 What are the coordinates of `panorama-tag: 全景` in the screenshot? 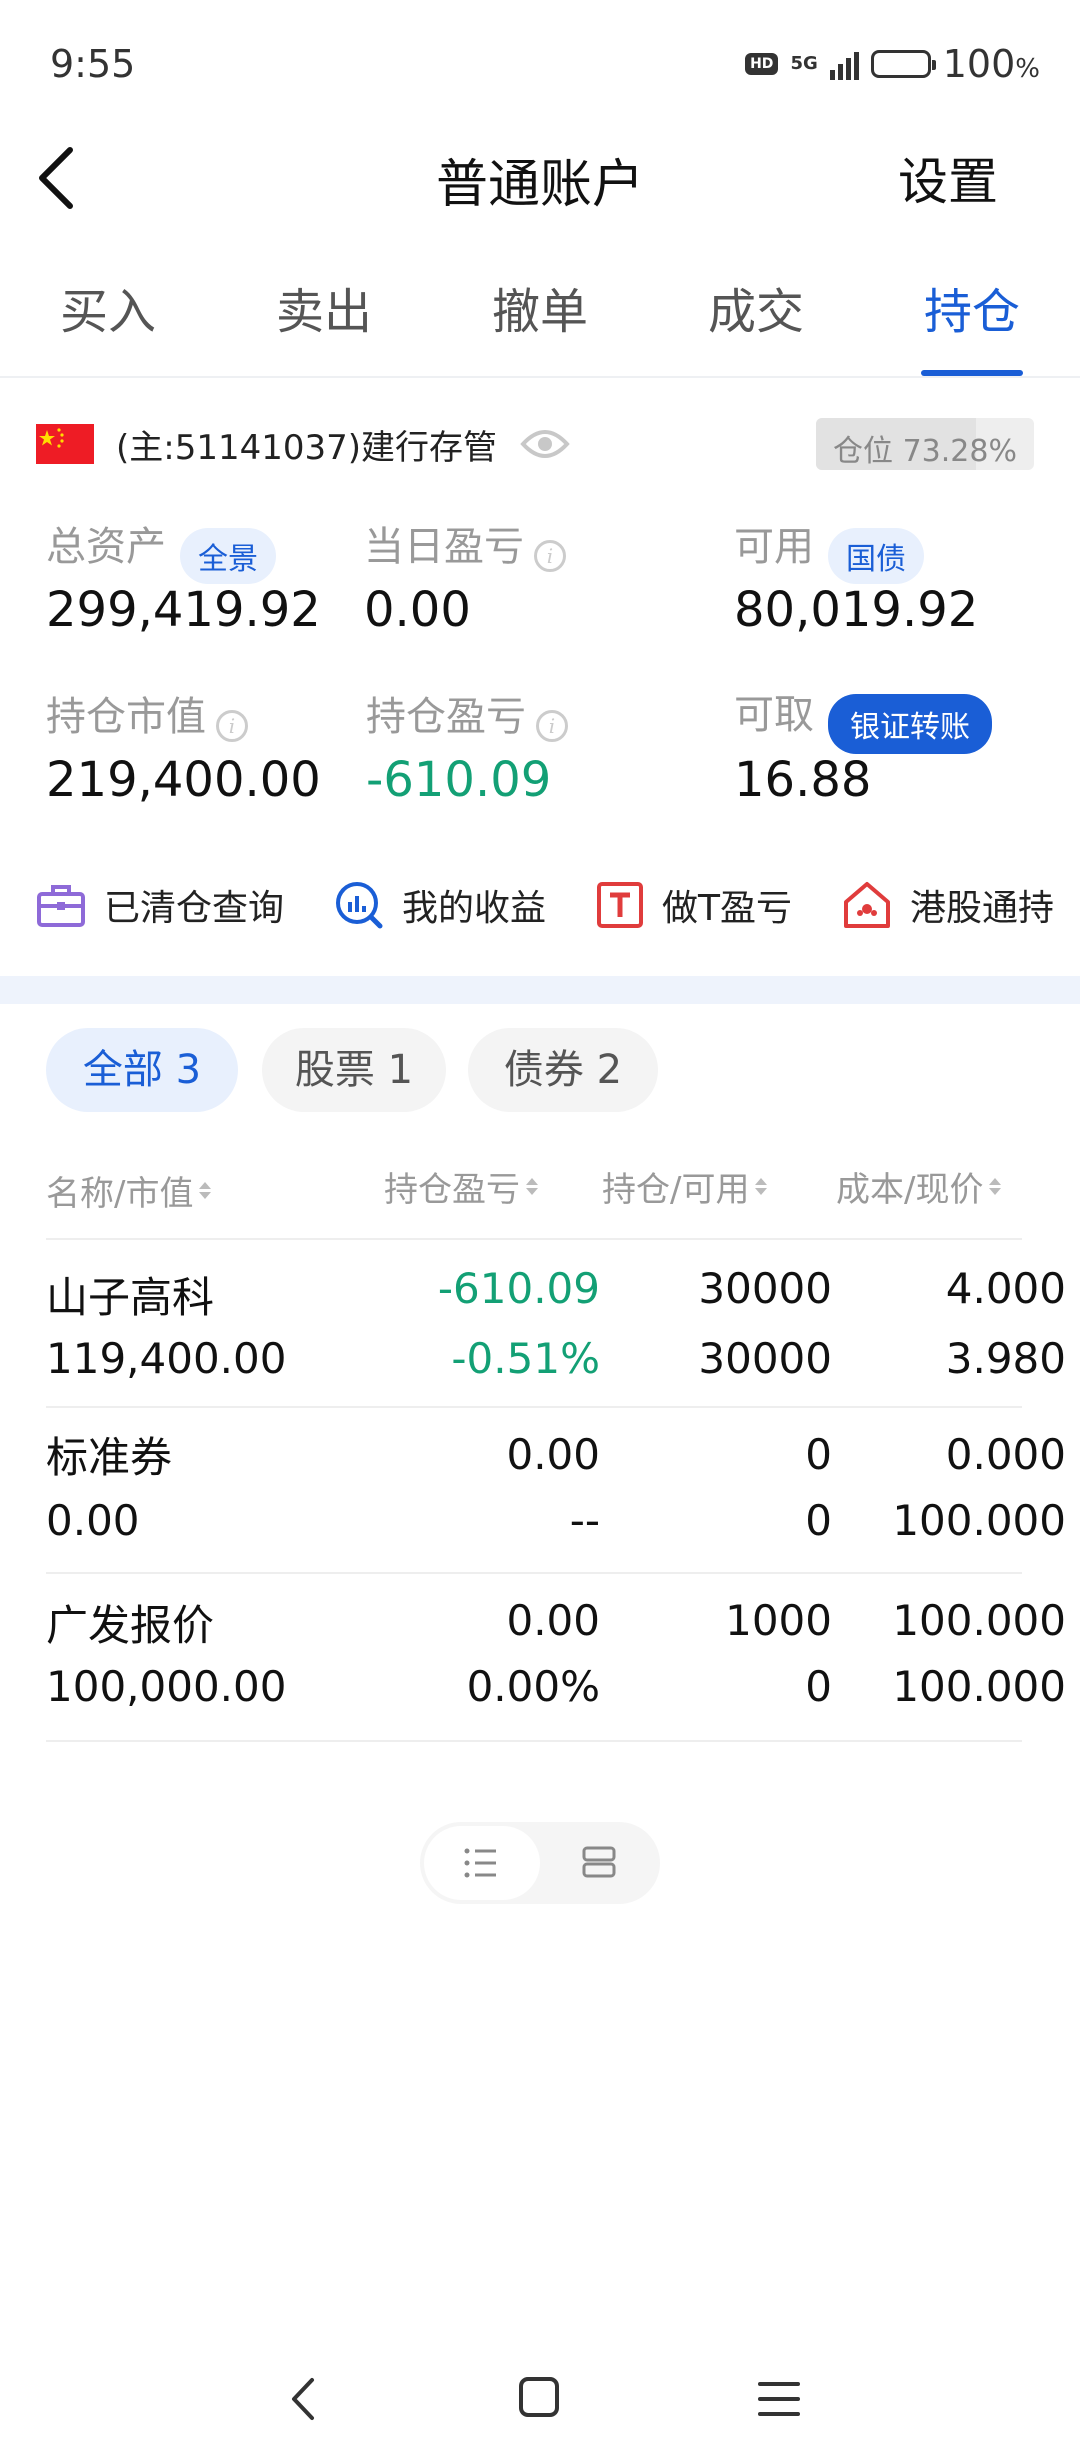 It's located at (228, 555).